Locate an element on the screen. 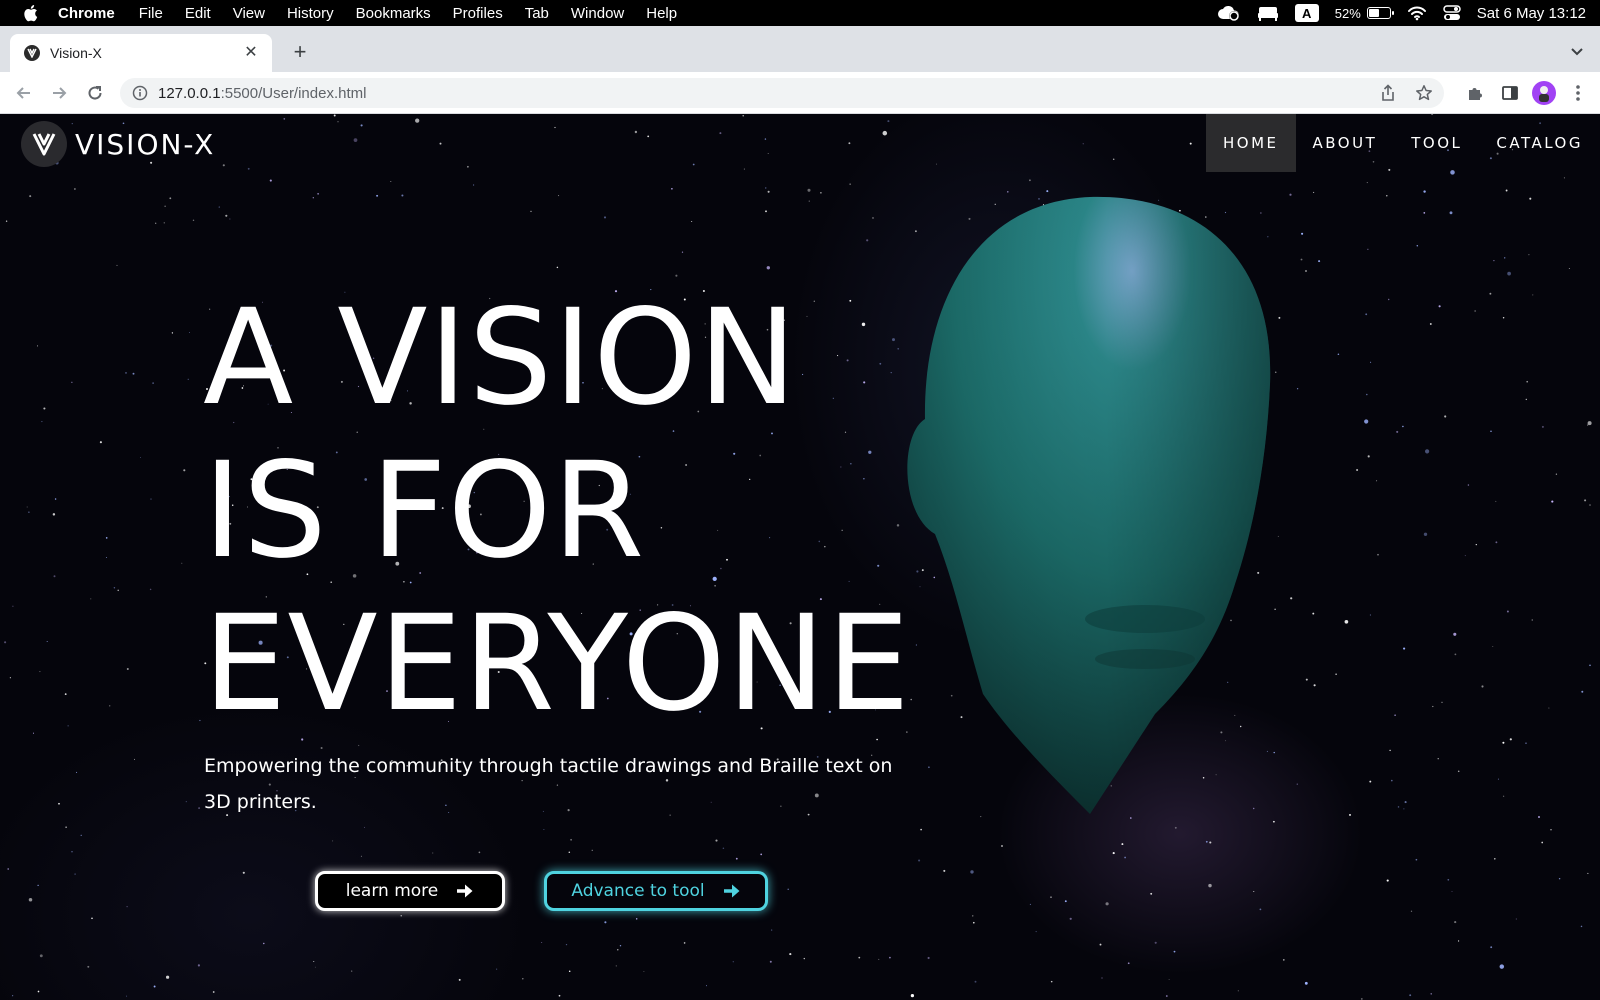  menu-window: Window is located at coordinates (597, 13).